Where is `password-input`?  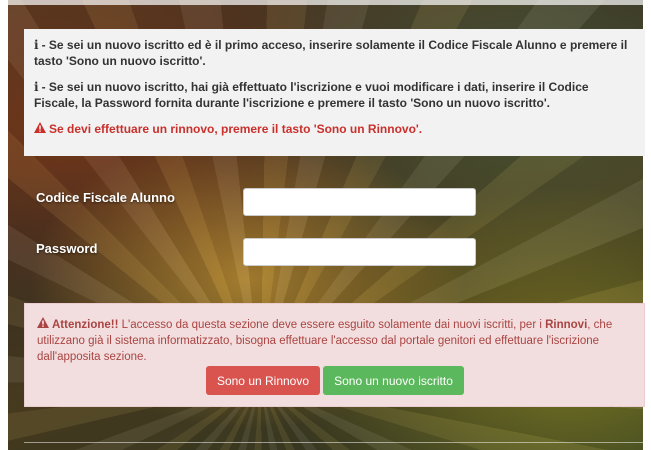
password-input is located at coordinates (359, 252).